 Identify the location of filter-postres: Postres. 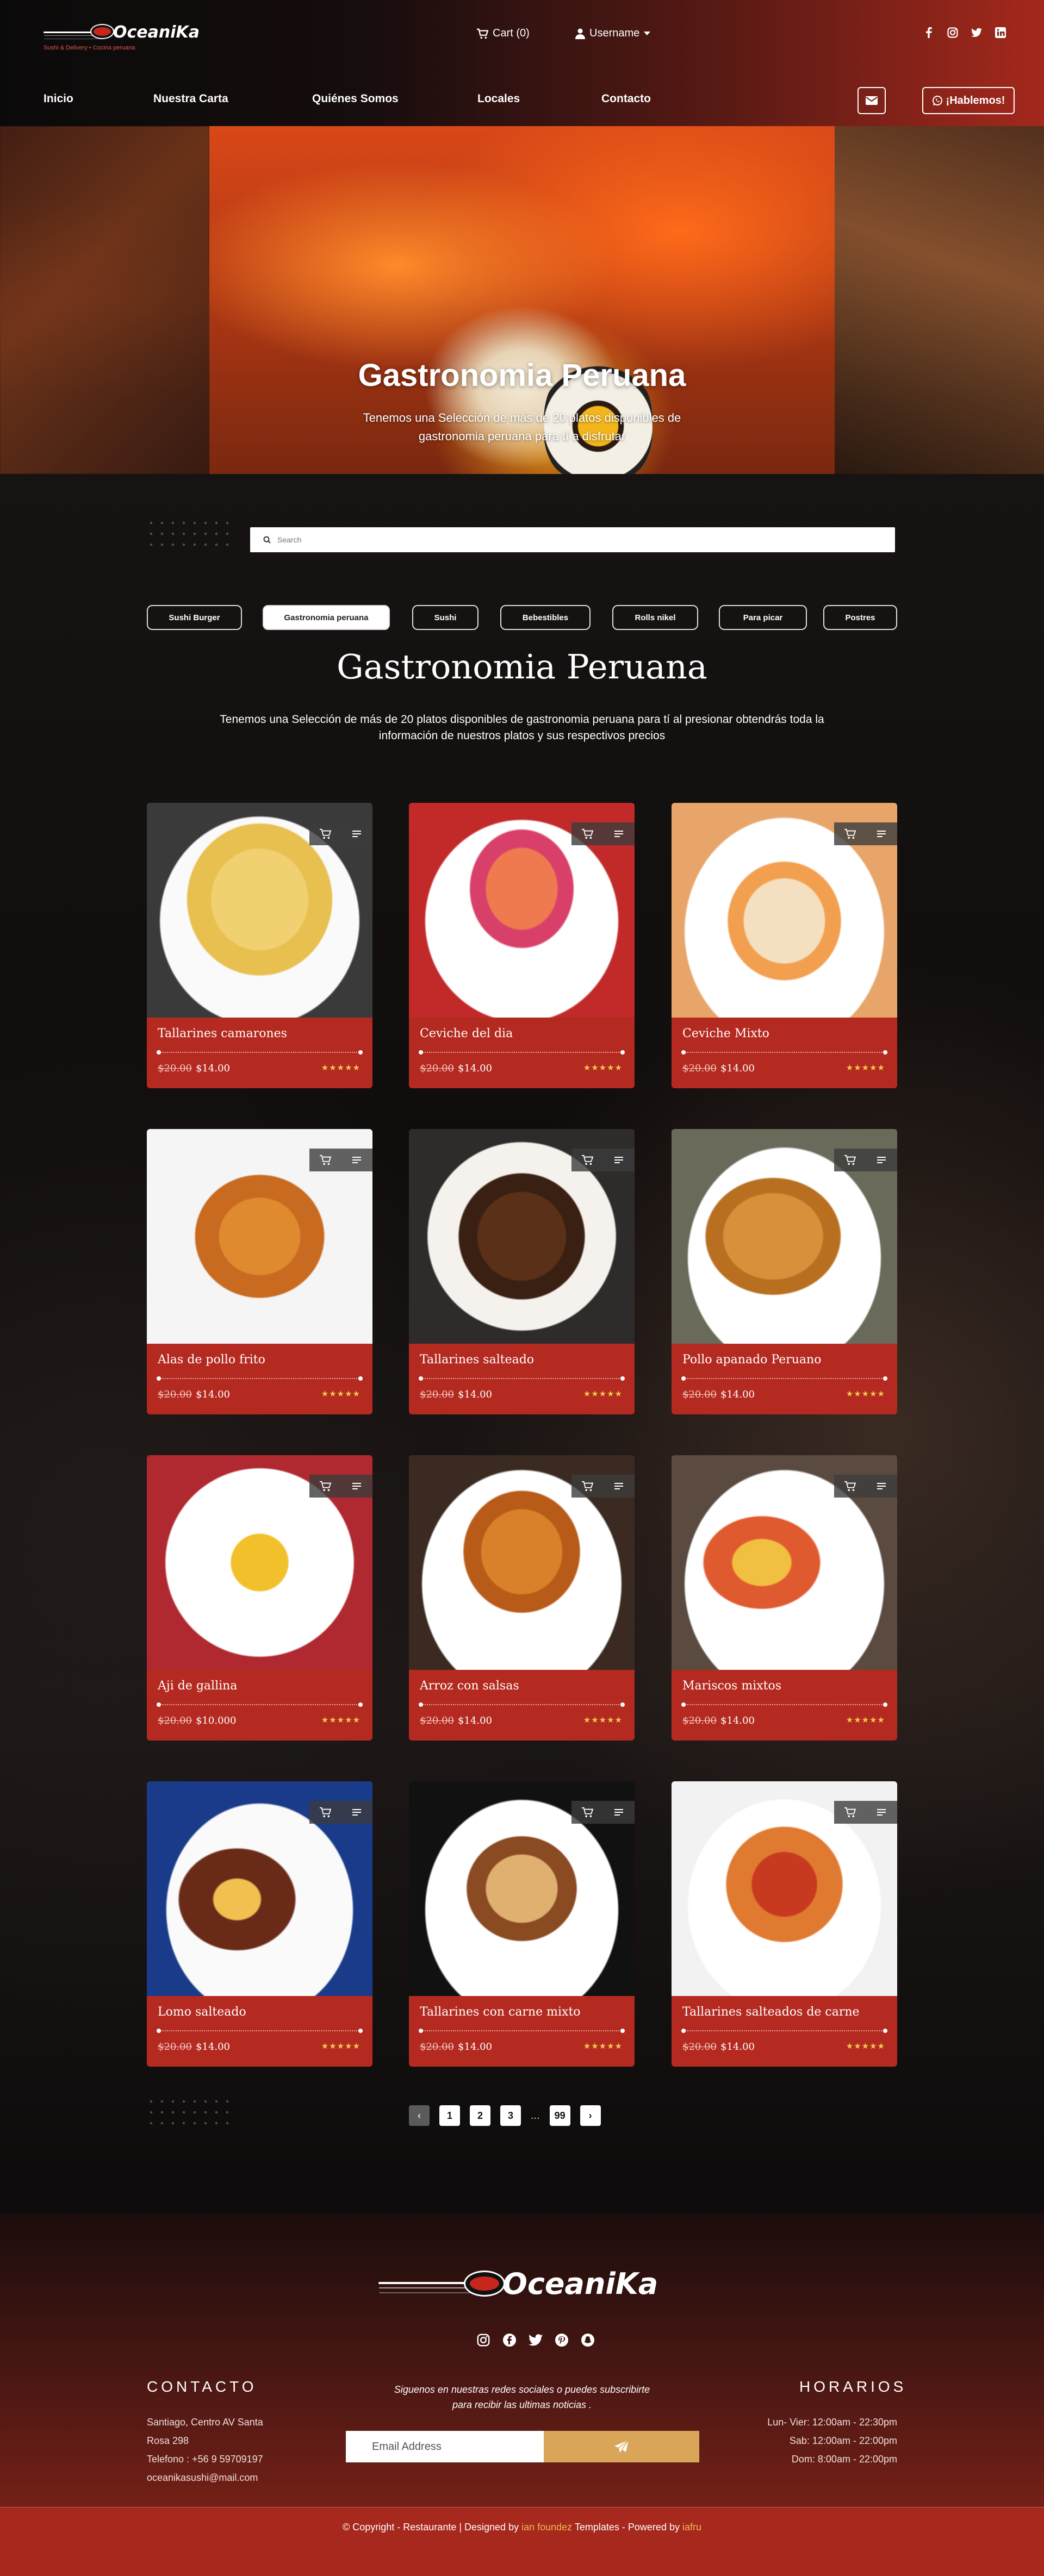
(860, 617).